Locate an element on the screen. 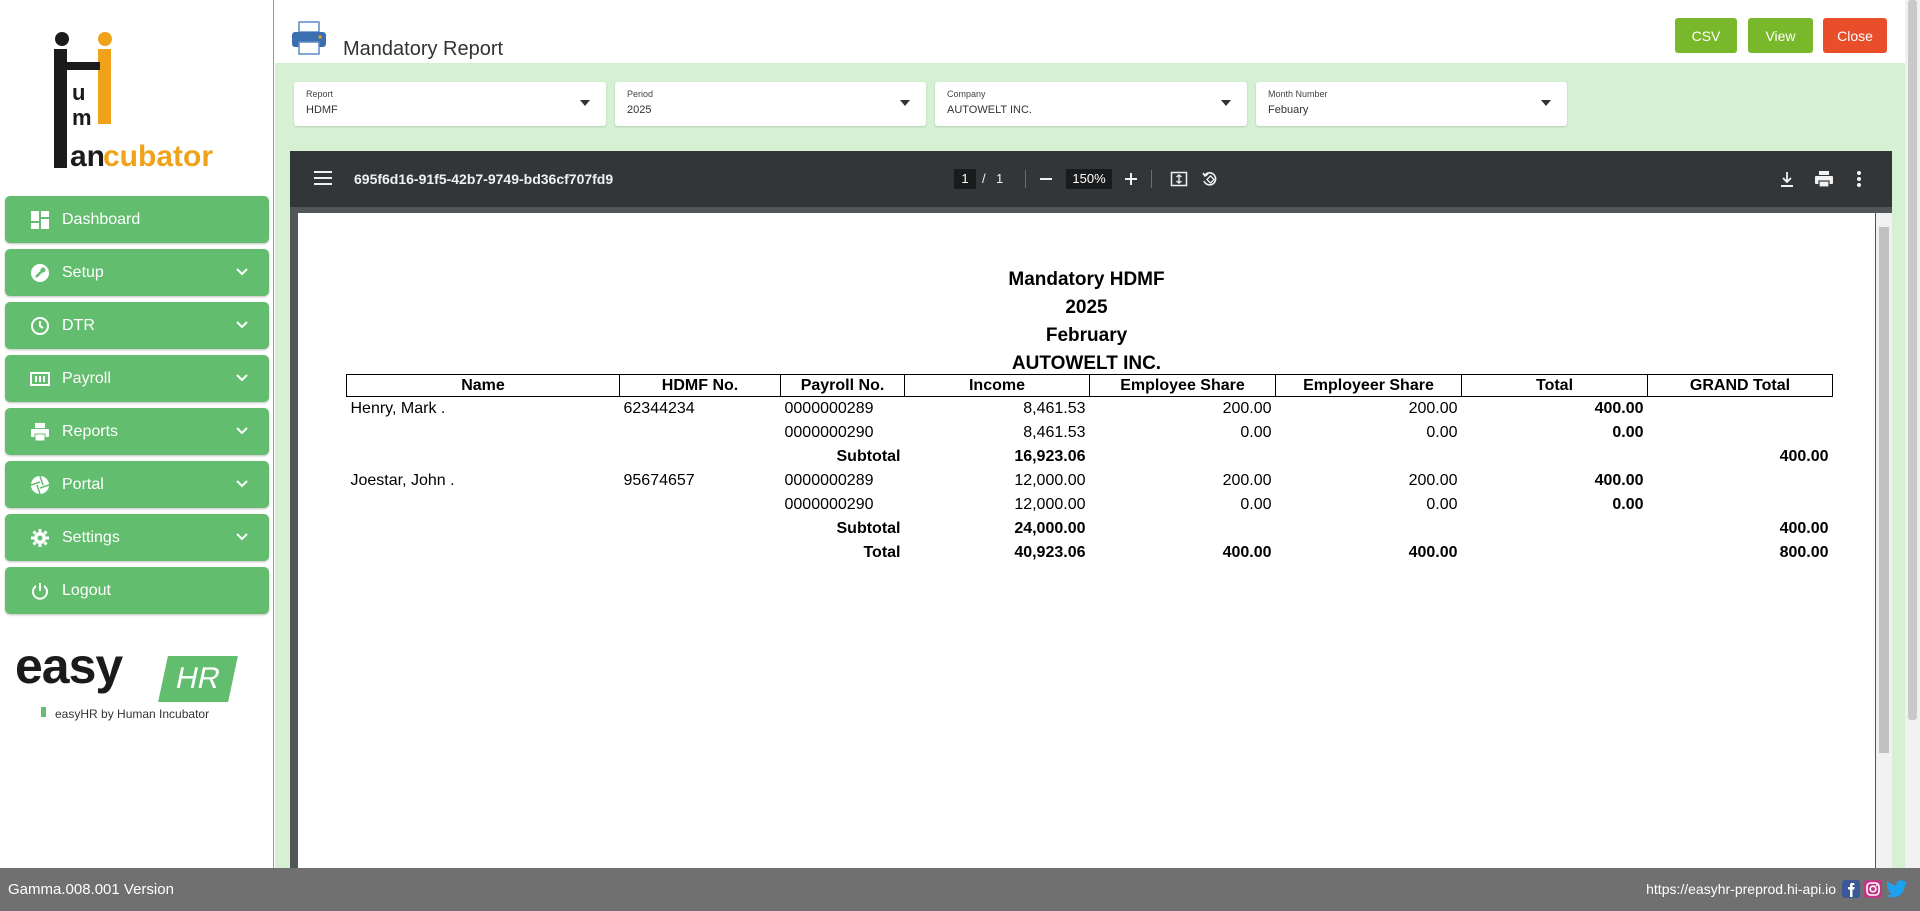 The width and height of the screenshot is (1920, 911). sidebar-item-logout: Logout is located at coordinates (137, 590).